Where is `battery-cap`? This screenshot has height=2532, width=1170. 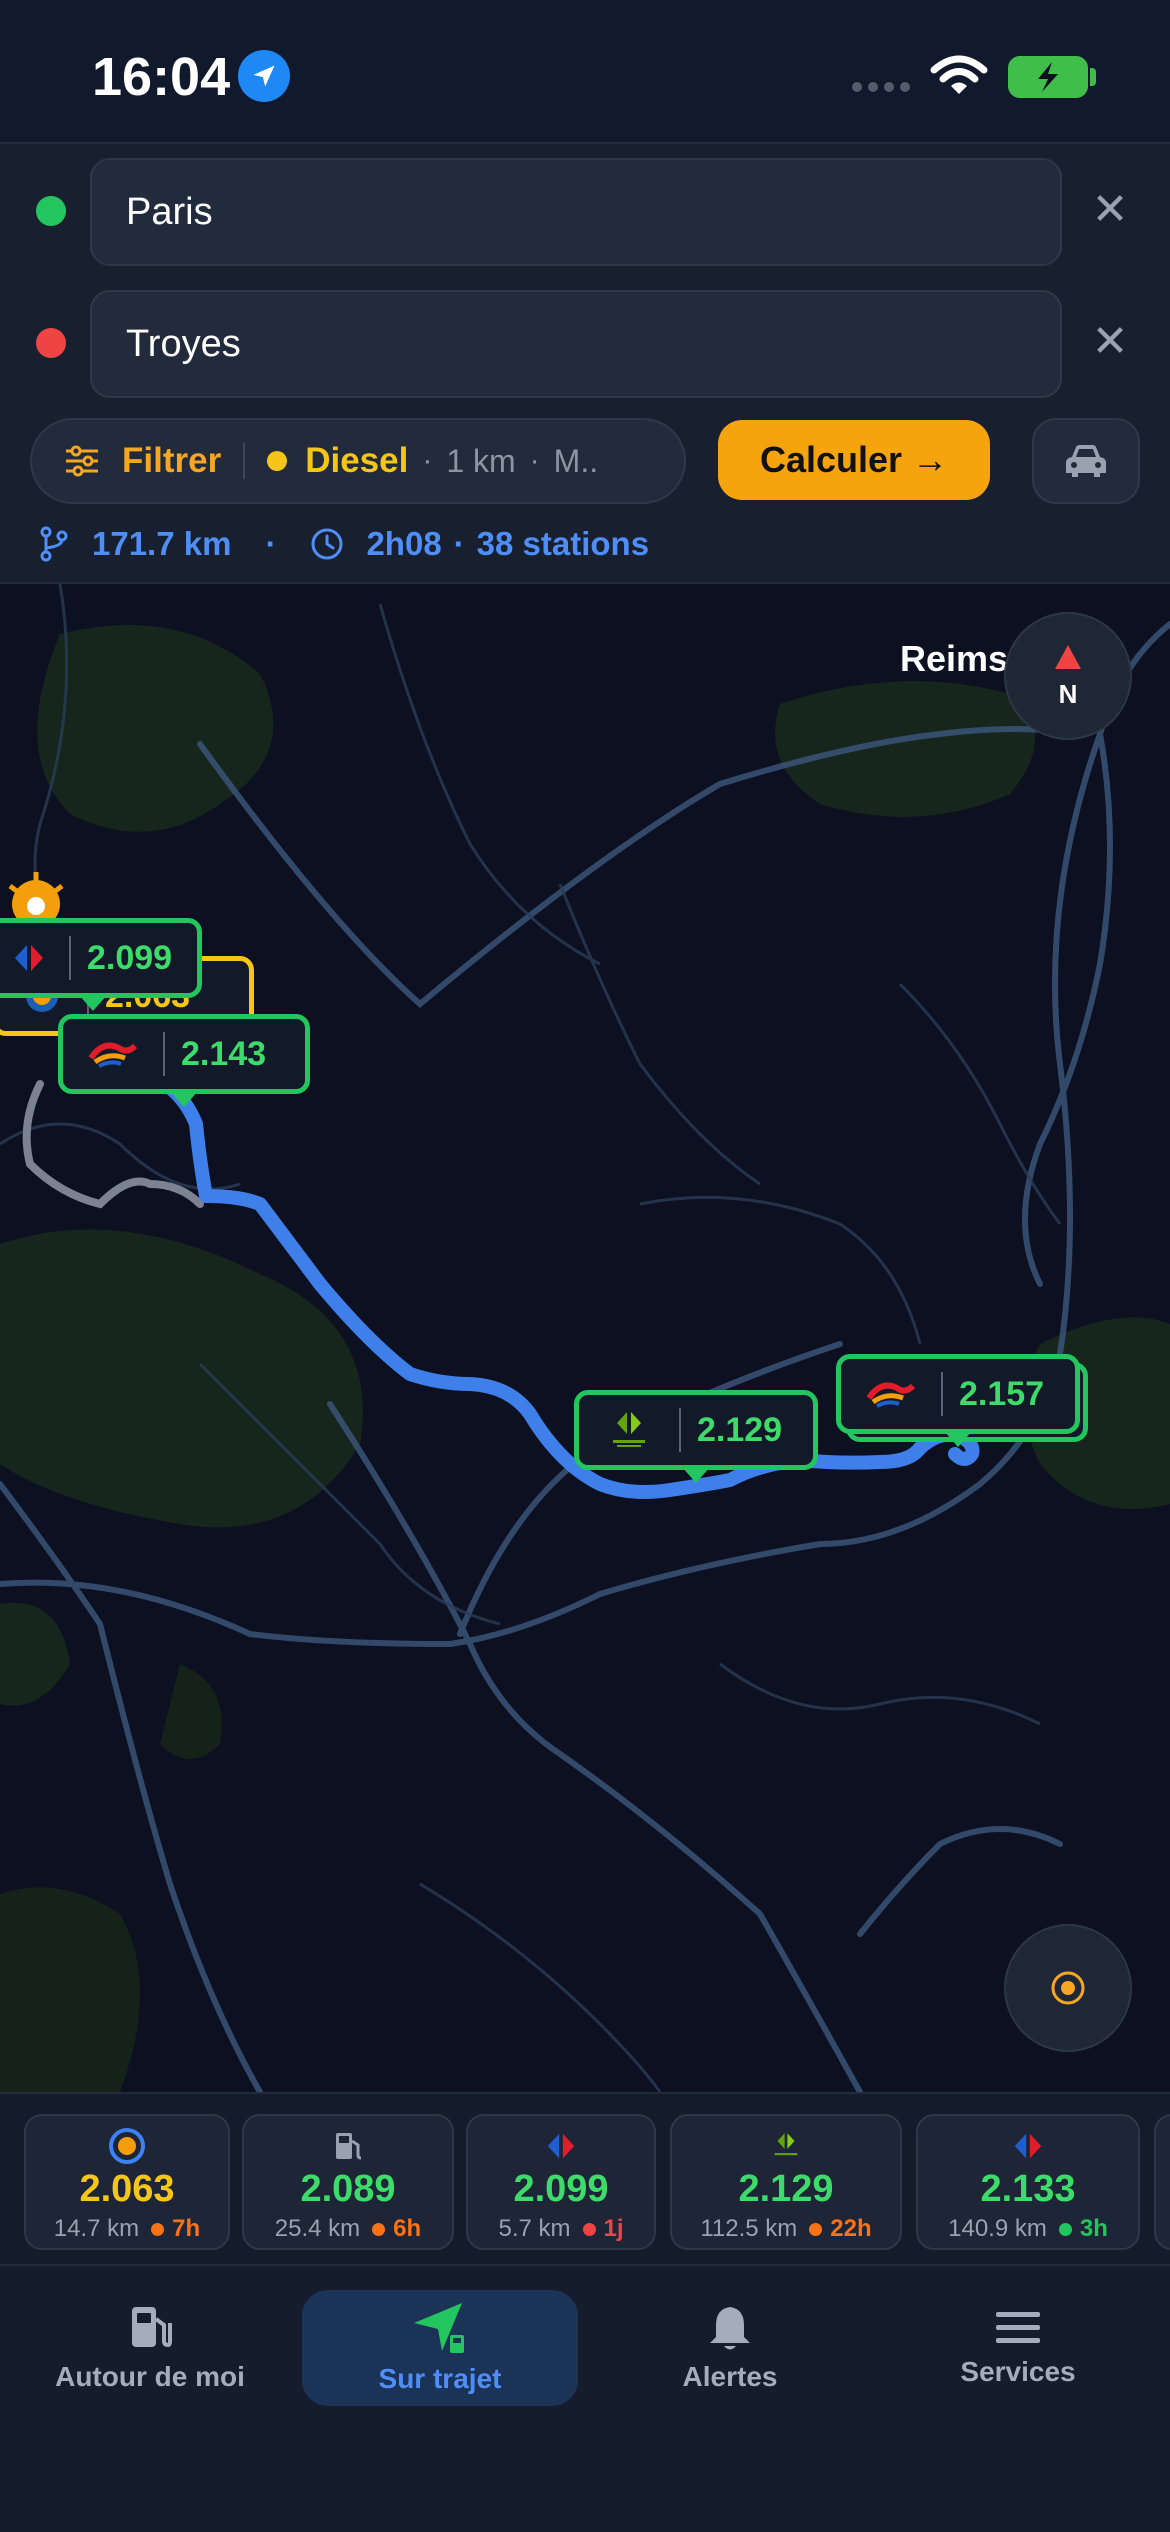 battery-cap is located at coordinates (1093, 77).